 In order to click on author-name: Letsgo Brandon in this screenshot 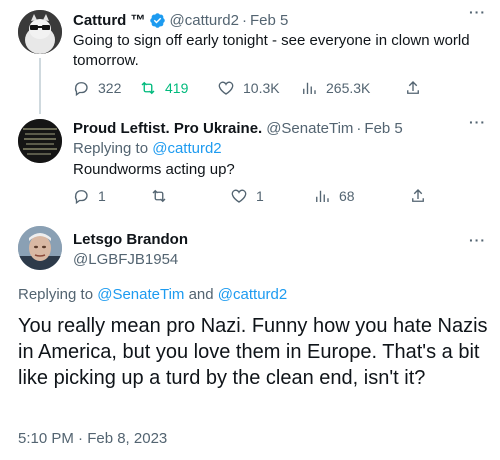, I will do `click(130, 239)`.